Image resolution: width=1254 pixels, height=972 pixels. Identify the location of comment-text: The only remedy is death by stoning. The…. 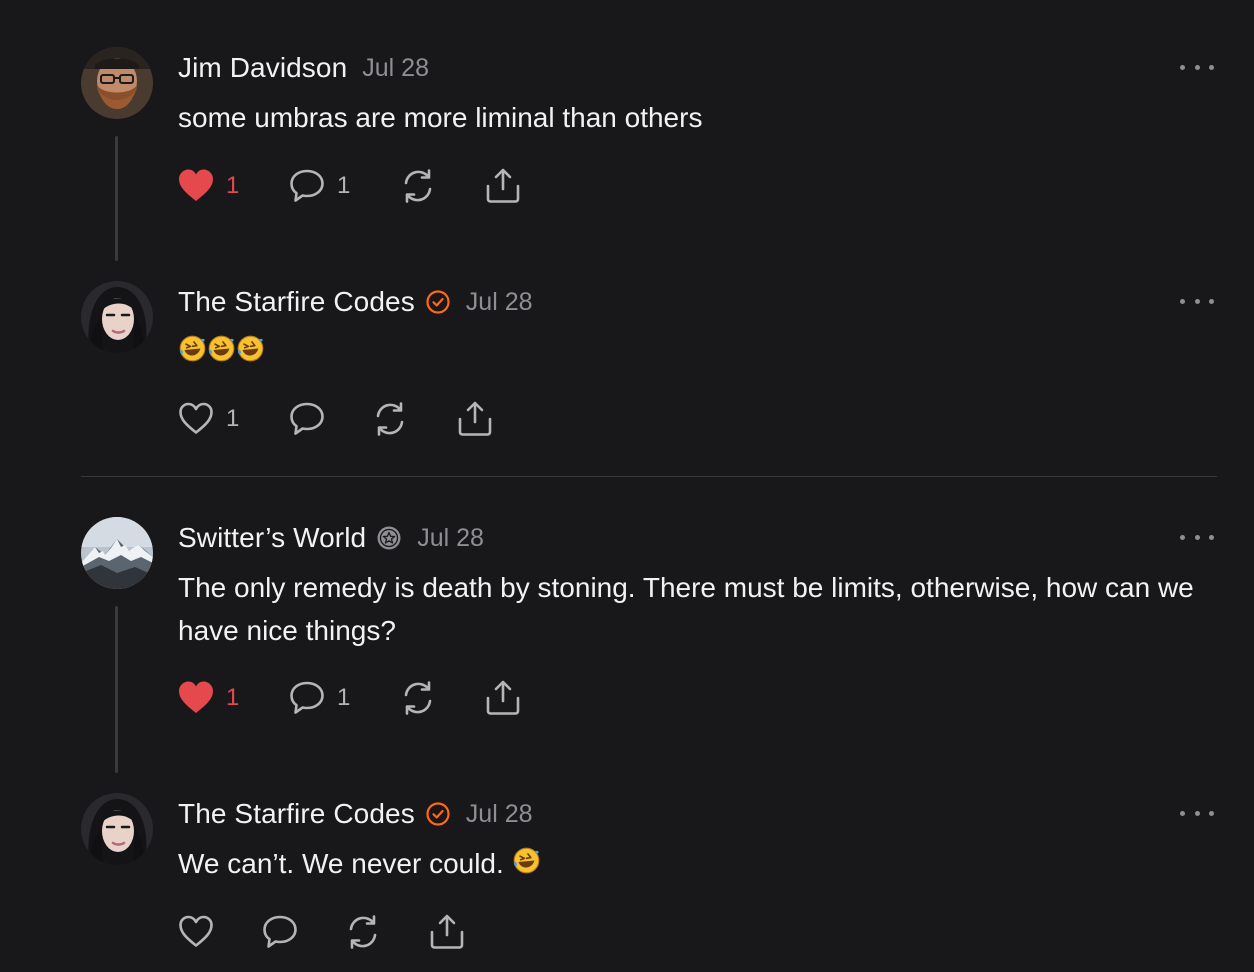
(686, 609).